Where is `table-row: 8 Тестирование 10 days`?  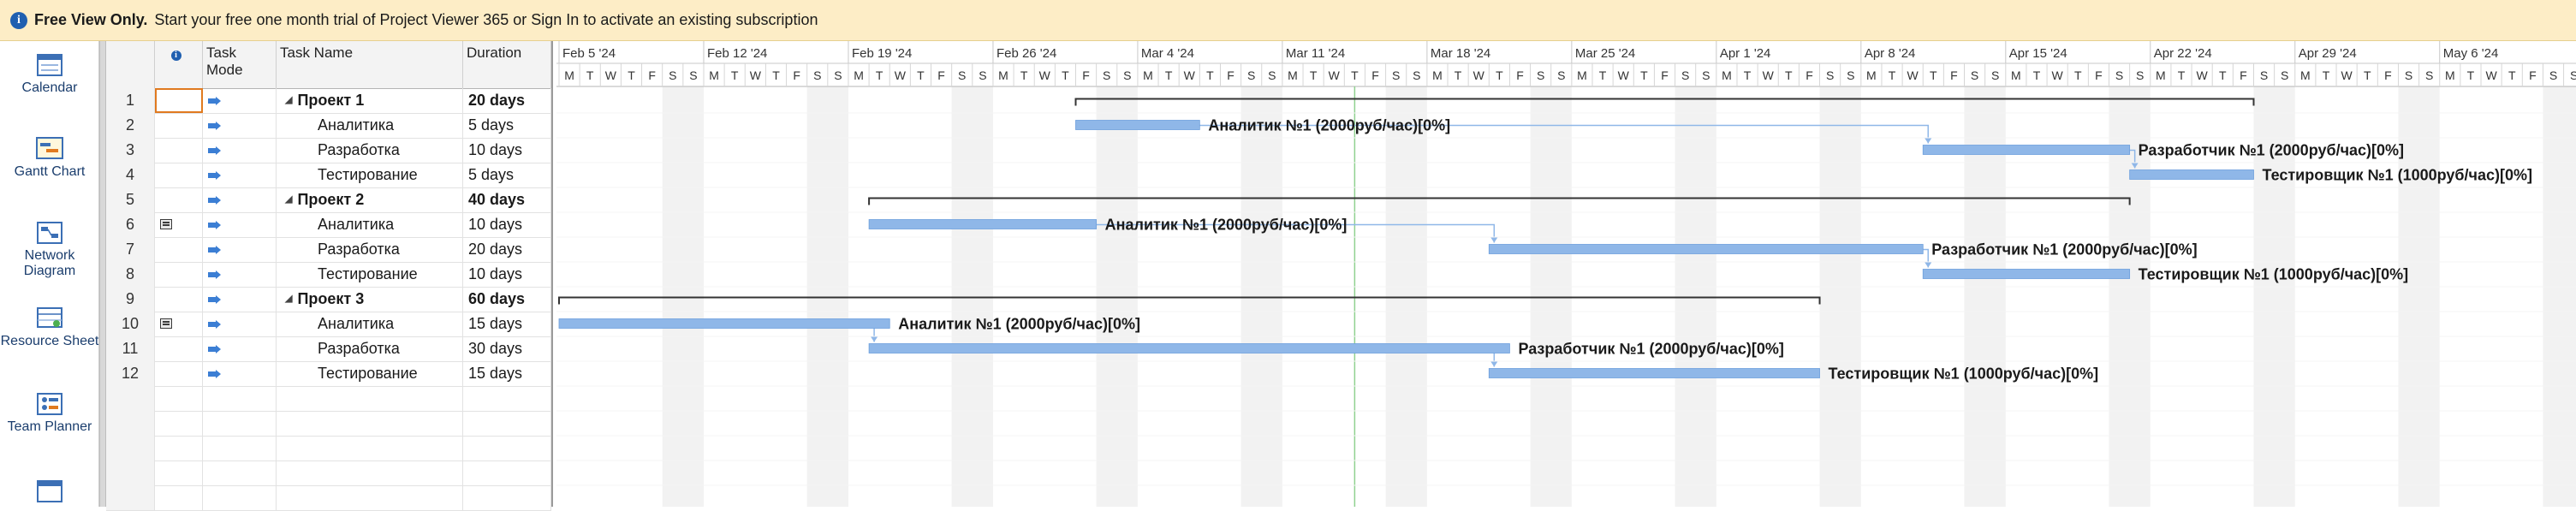 table-row: 8 Тестирование 10 days is located at coordinates (328, 275).